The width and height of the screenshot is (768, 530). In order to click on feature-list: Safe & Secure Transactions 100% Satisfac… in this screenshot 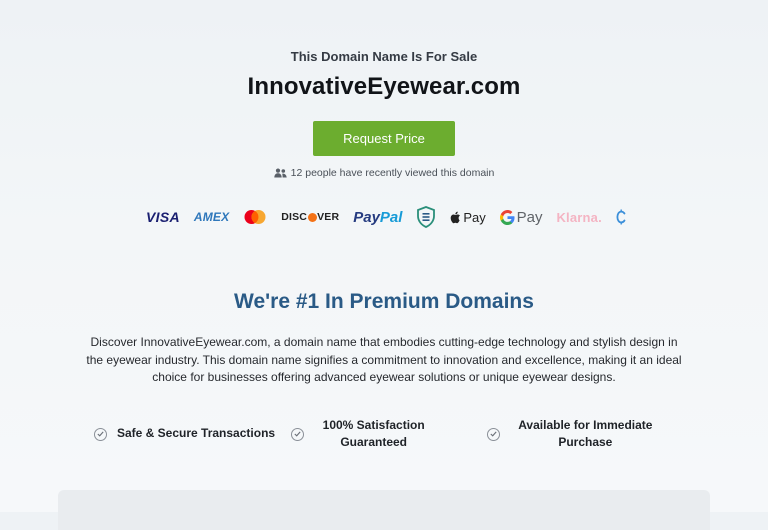, I will do `click(384, 434)`.